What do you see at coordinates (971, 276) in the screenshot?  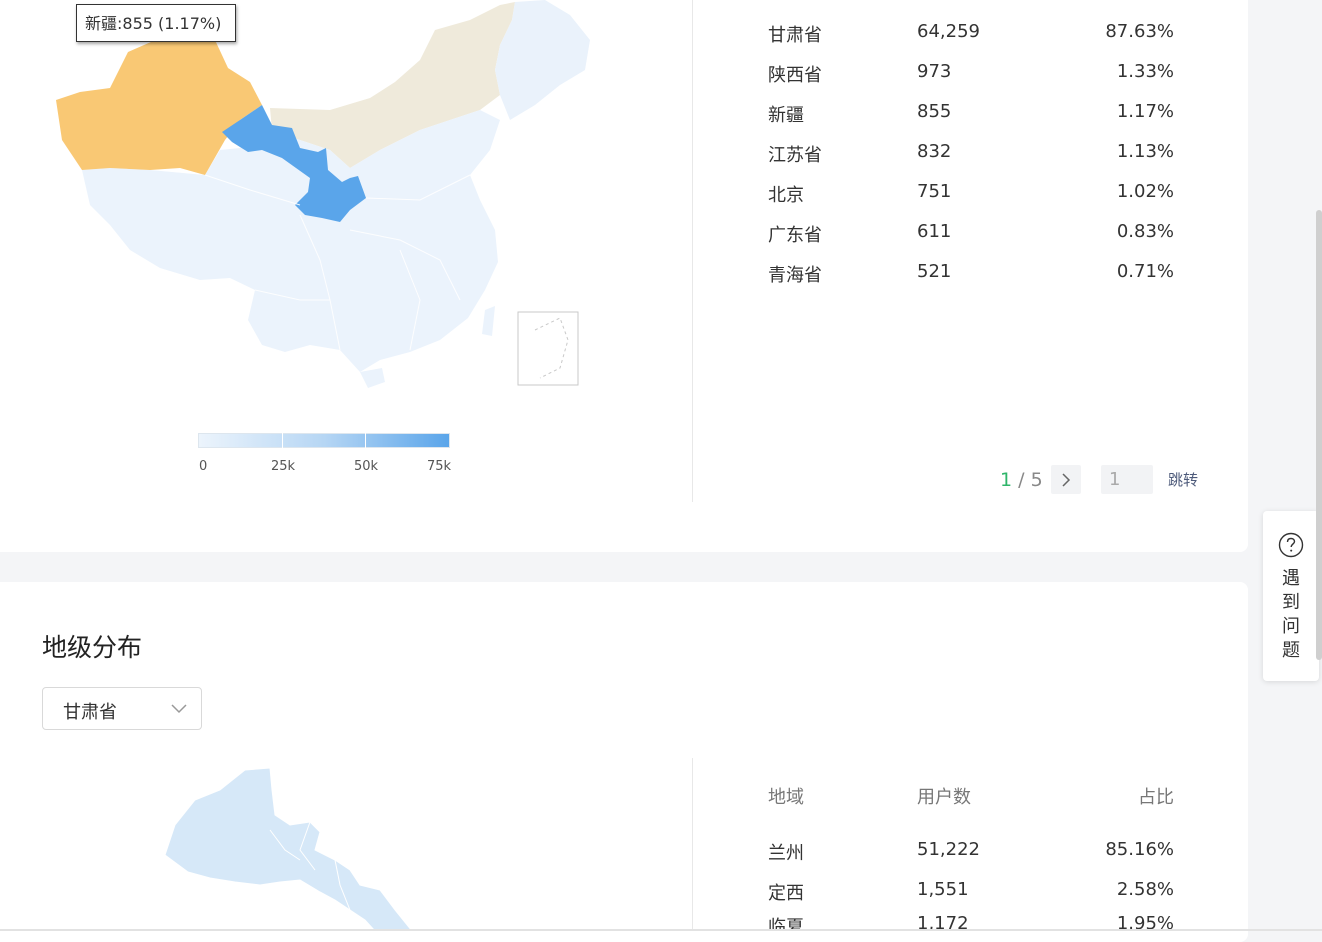 I see `table-row: 青海省 521 0.71%` at bounding box center [971, 276].